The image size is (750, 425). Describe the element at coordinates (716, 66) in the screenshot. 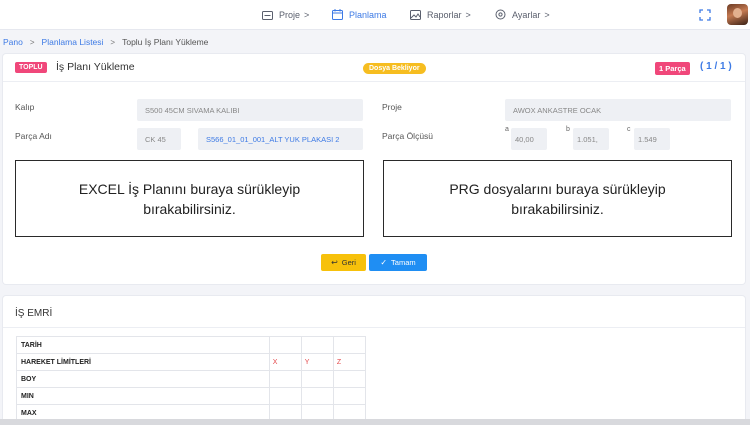

I see `pager: ( 1 / 1 )` at that location.